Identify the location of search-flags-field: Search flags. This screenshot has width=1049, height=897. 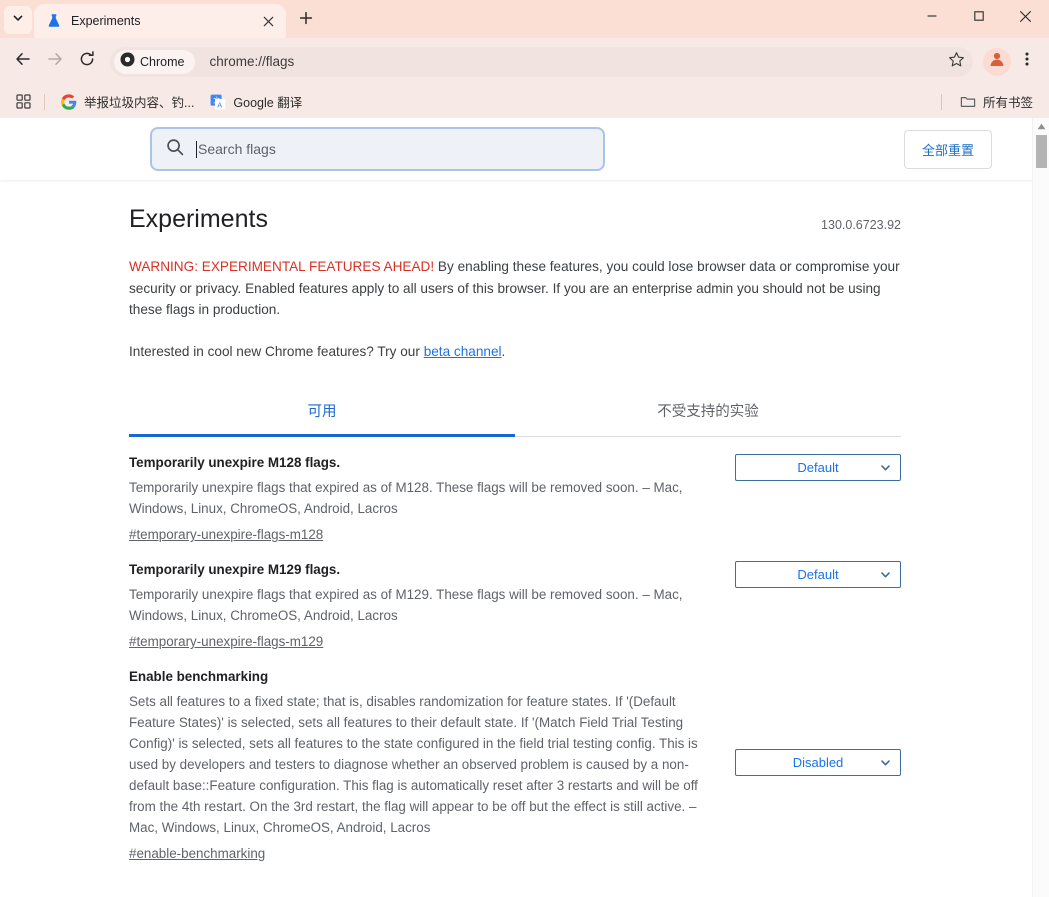
(377, 149).